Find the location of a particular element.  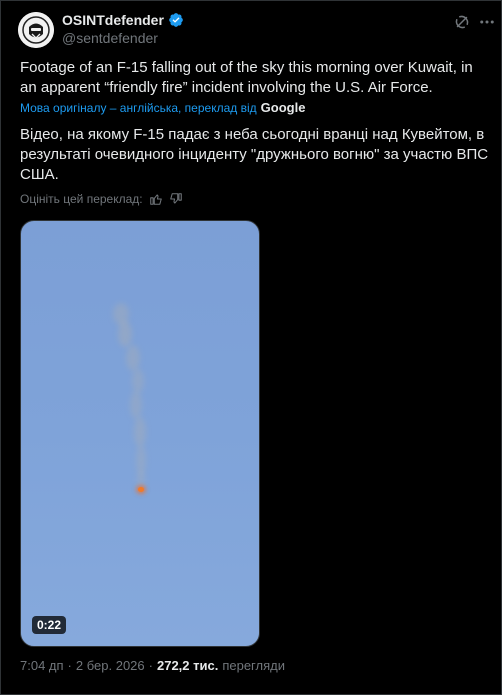

author-name-row: OSINTdefender is located at coordinates (123, 20).